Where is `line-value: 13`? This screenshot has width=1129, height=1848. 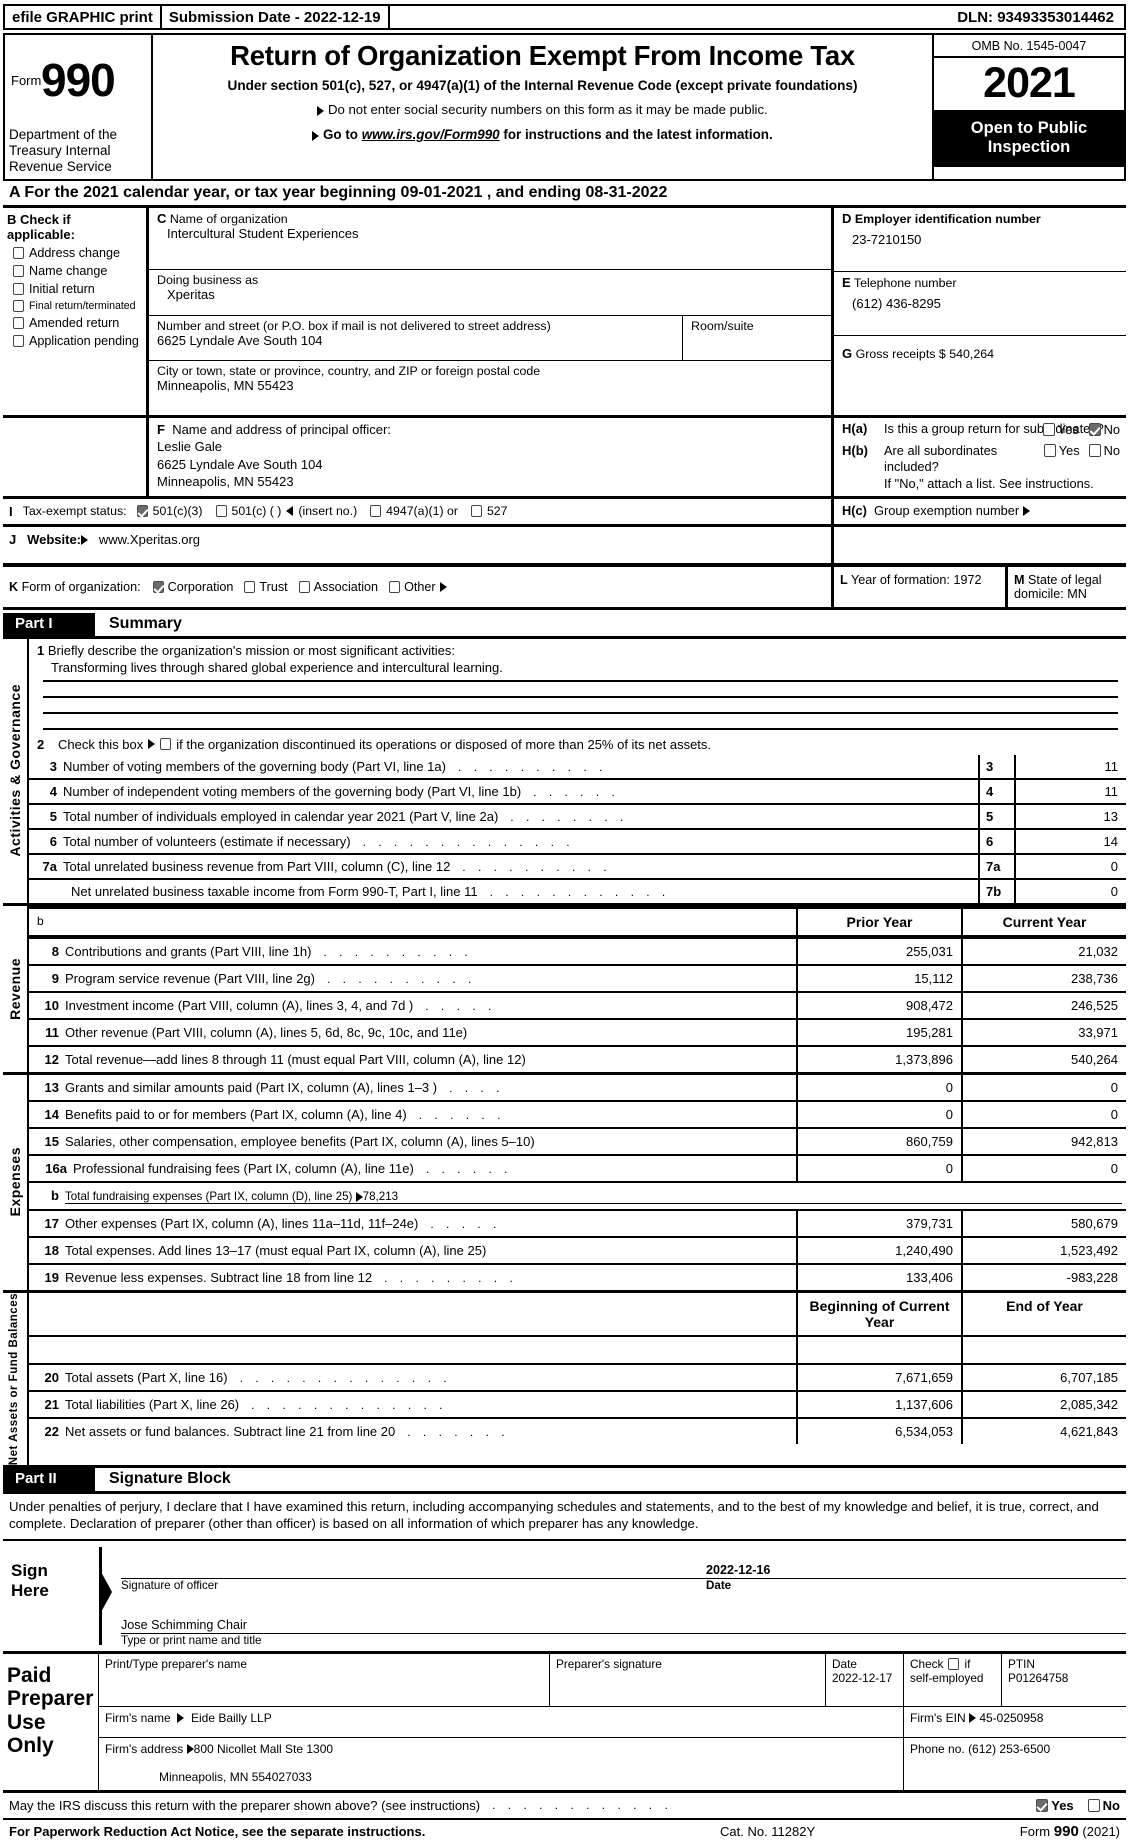
line-value: 13 is located at coordinates (1110, 816).